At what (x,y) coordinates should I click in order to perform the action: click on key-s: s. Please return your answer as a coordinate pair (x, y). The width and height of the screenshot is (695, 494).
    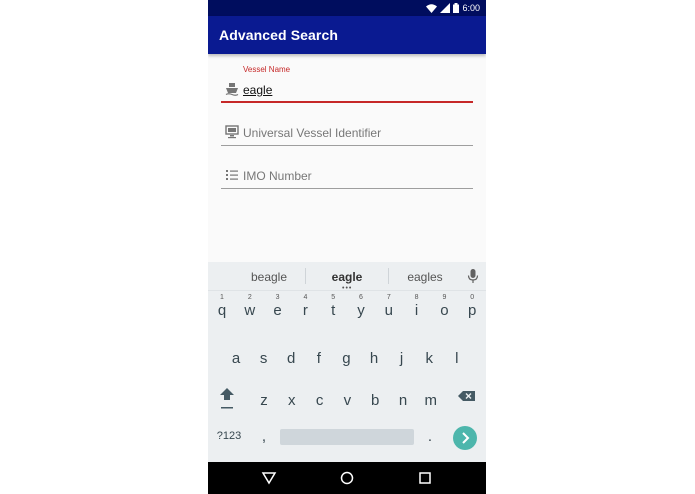
    Looking at the image, I should click on (264, 358).